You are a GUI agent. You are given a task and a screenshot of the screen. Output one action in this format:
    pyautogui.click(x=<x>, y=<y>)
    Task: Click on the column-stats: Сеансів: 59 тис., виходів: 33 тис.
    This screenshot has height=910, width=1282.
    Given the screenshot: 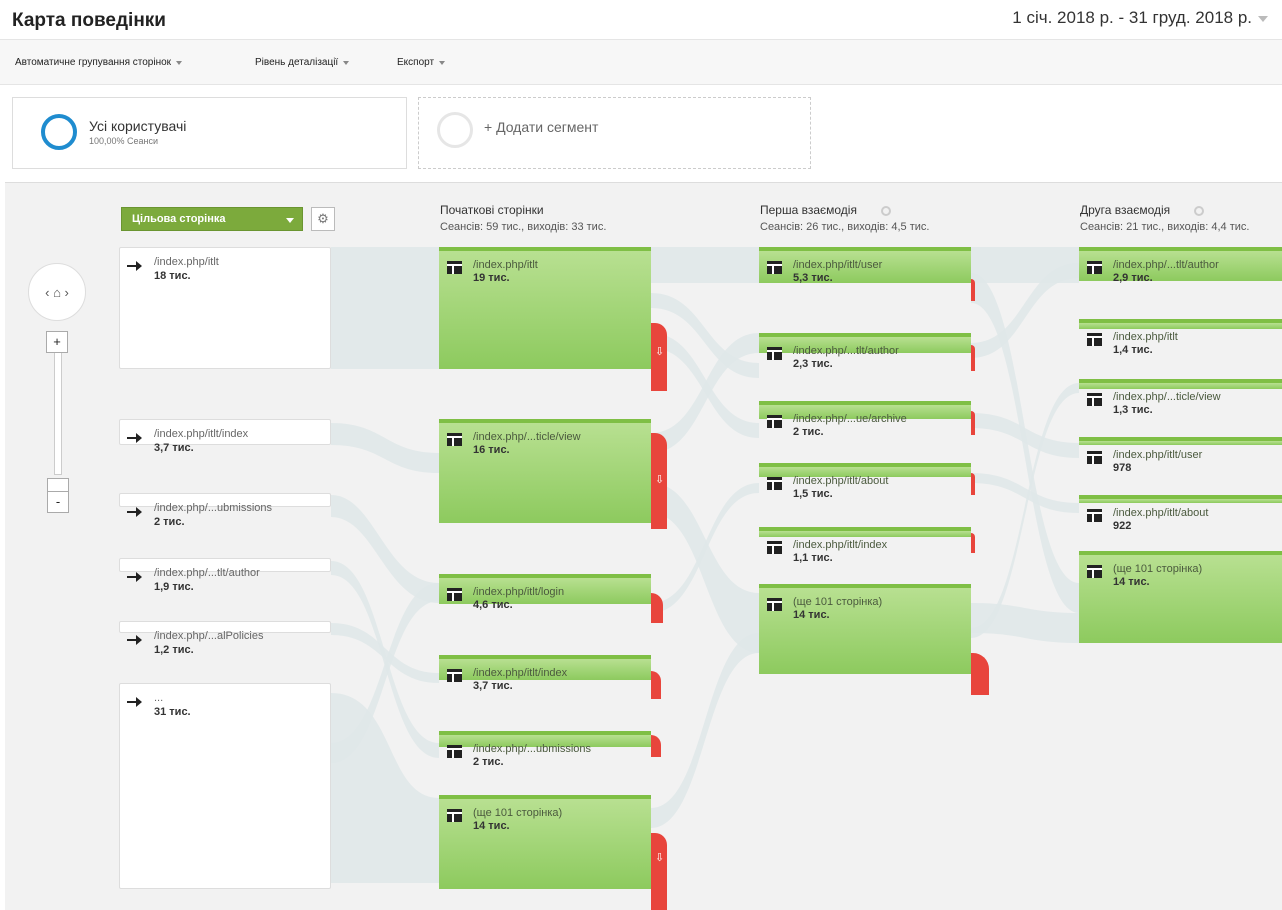 What is the action you would take?
    pyautogui.click(x=523, y=227)
    